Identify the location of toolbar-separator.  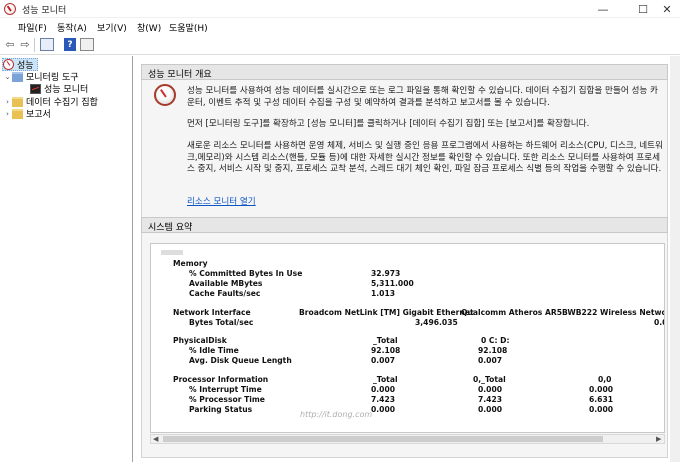
(34, 45).